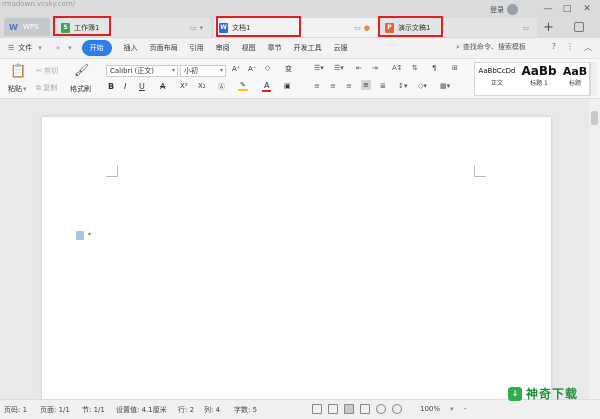 The width and height of the screenshot is (600, 419). Describe the element at coordinates (197, 48) in the screenshot. I see `menu-tab-references: 引用` at that location.